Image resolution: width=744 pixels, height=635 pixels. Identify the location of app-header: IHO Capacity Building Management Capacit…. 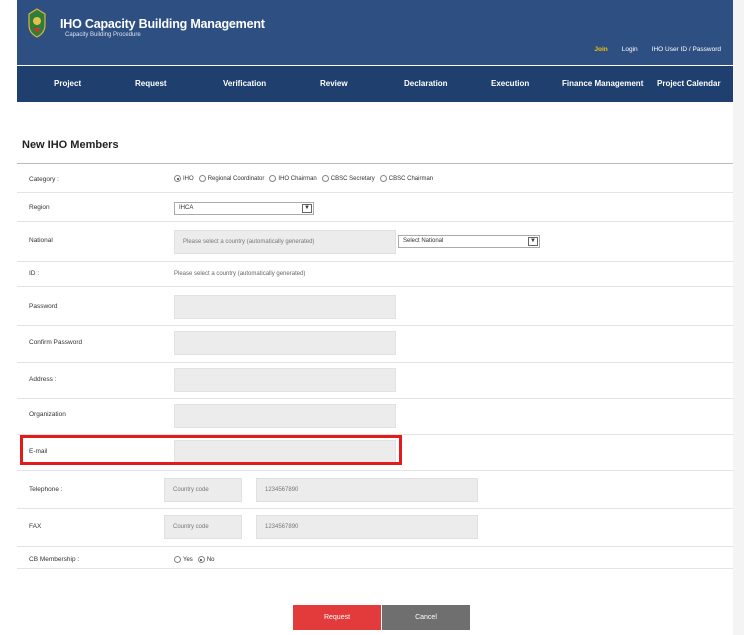
(375, 32).